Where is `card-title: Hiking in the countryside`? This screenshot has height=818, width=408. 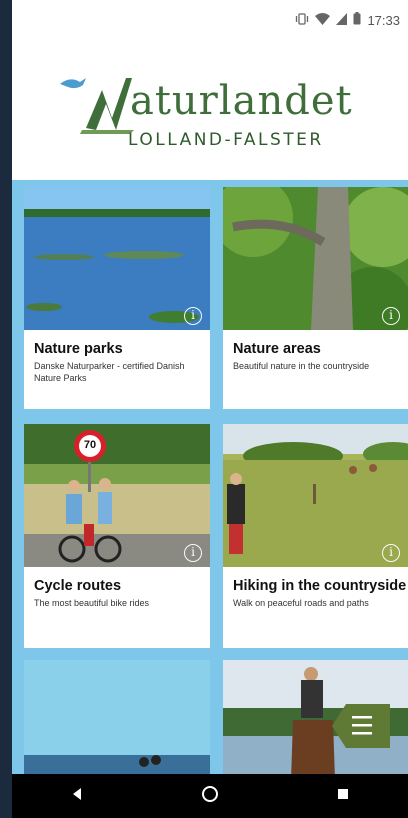
card-title: Hiking in the countryside is located at coordinates (320, 586).